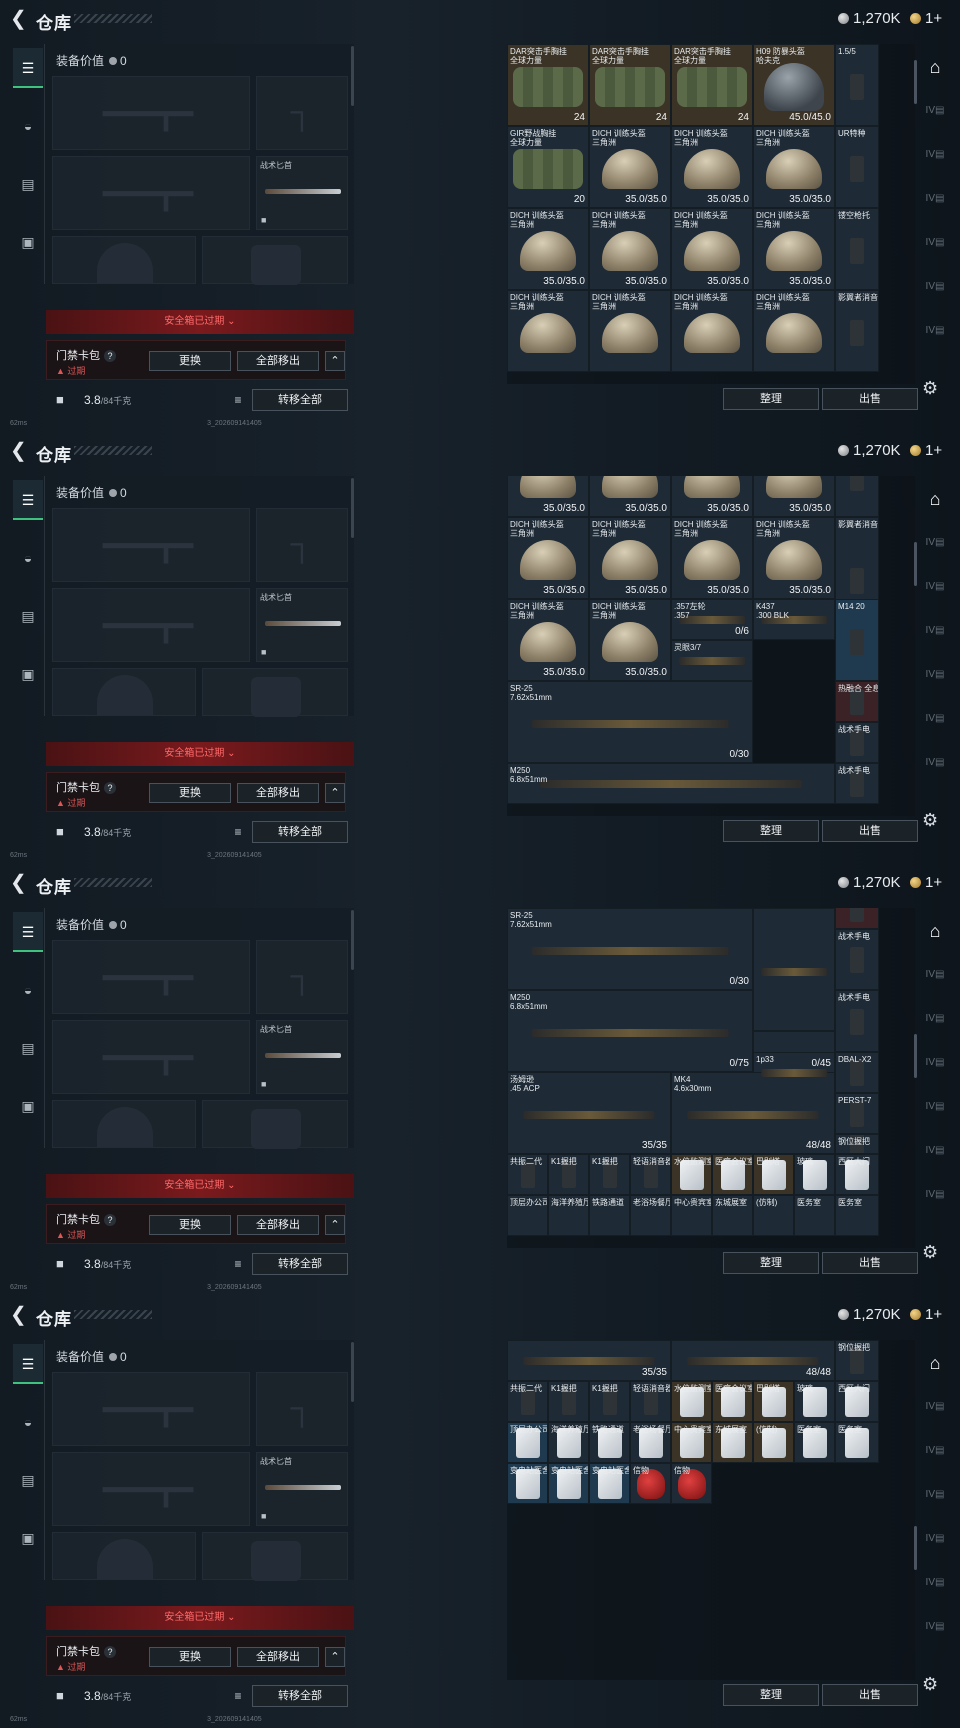  I want to click on storage-item: 影翼者消音, so click(857, 331).